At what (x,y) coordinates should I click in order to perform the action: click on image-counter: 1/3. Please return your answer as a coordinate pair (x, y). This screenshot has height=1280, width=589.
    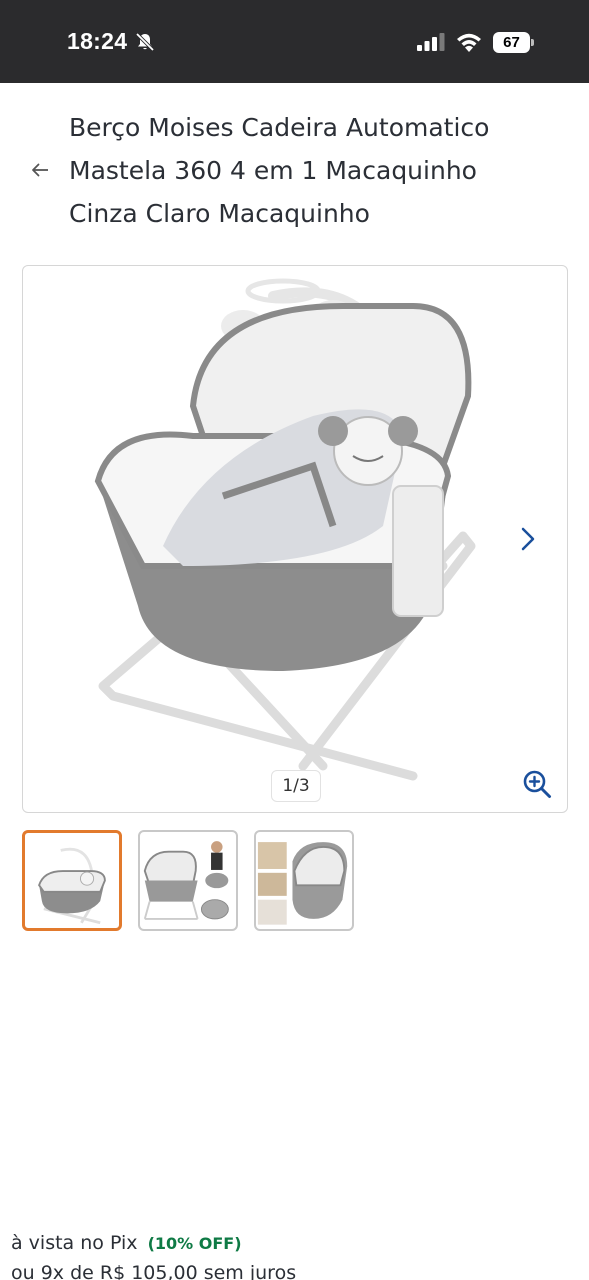
    Looking at the image, I should click on (296, 786).